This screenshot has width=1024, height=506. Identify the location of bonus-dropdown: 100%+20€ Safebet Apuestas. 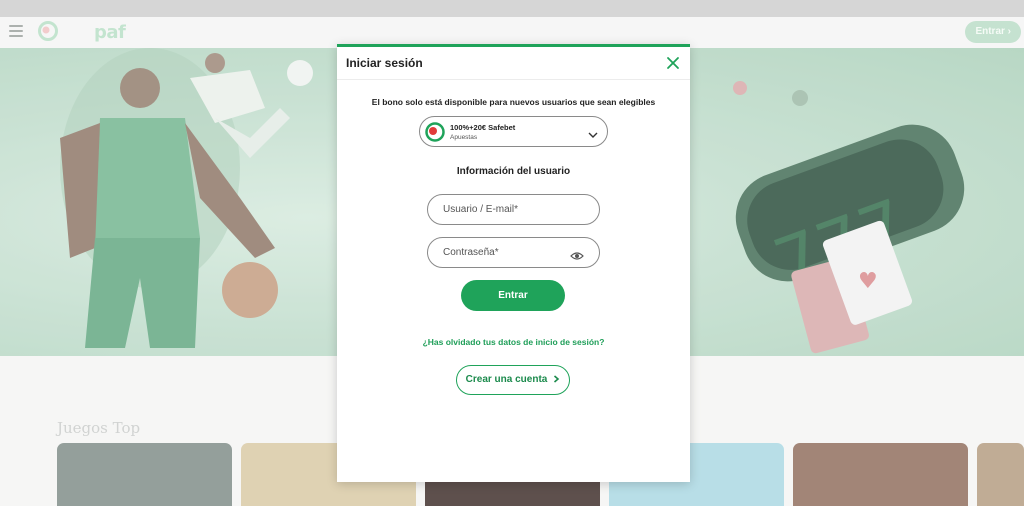
(513, 131).